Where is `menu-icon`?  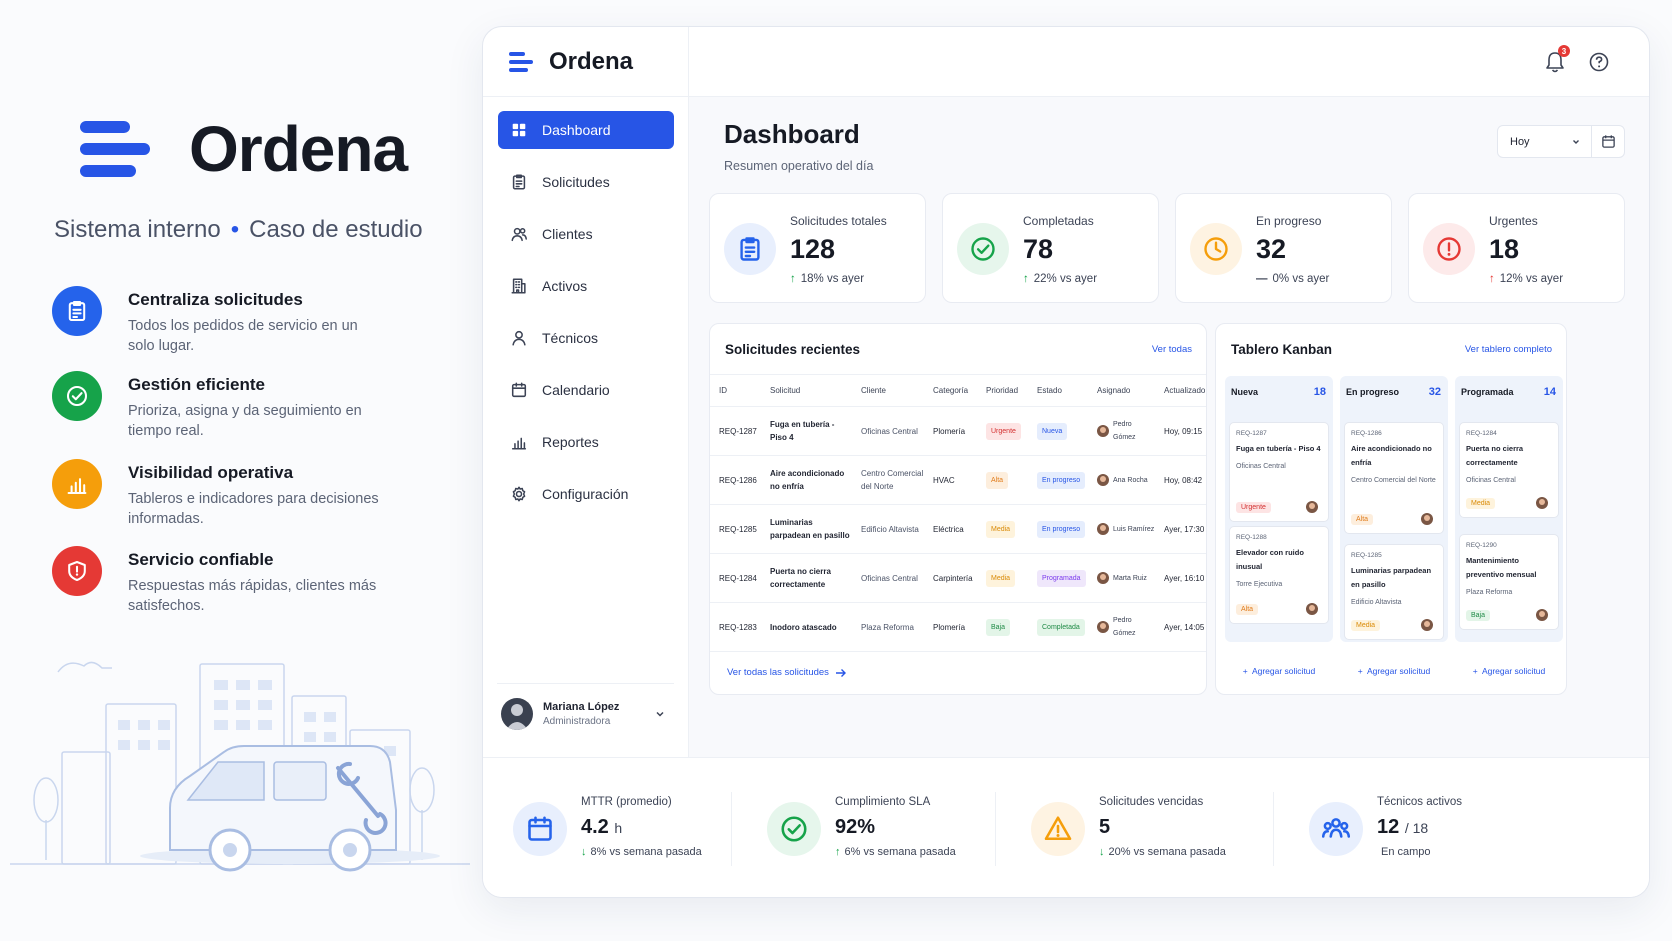 menu-icon is located at coordinates (522, 61).